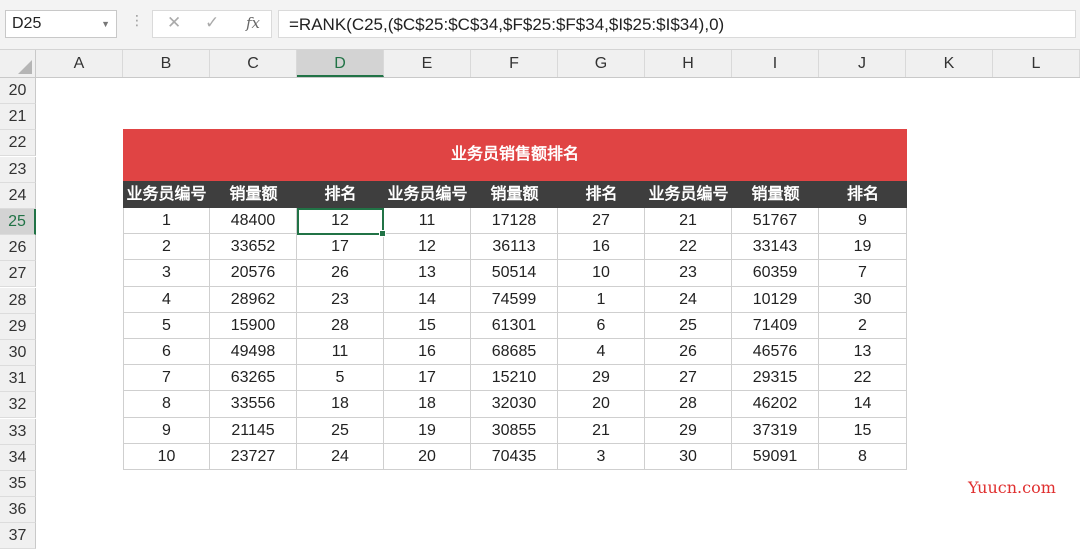  Describe the element at coordinates (514, 404) in the screenshot. I see `table-cell: 32030` at that location.